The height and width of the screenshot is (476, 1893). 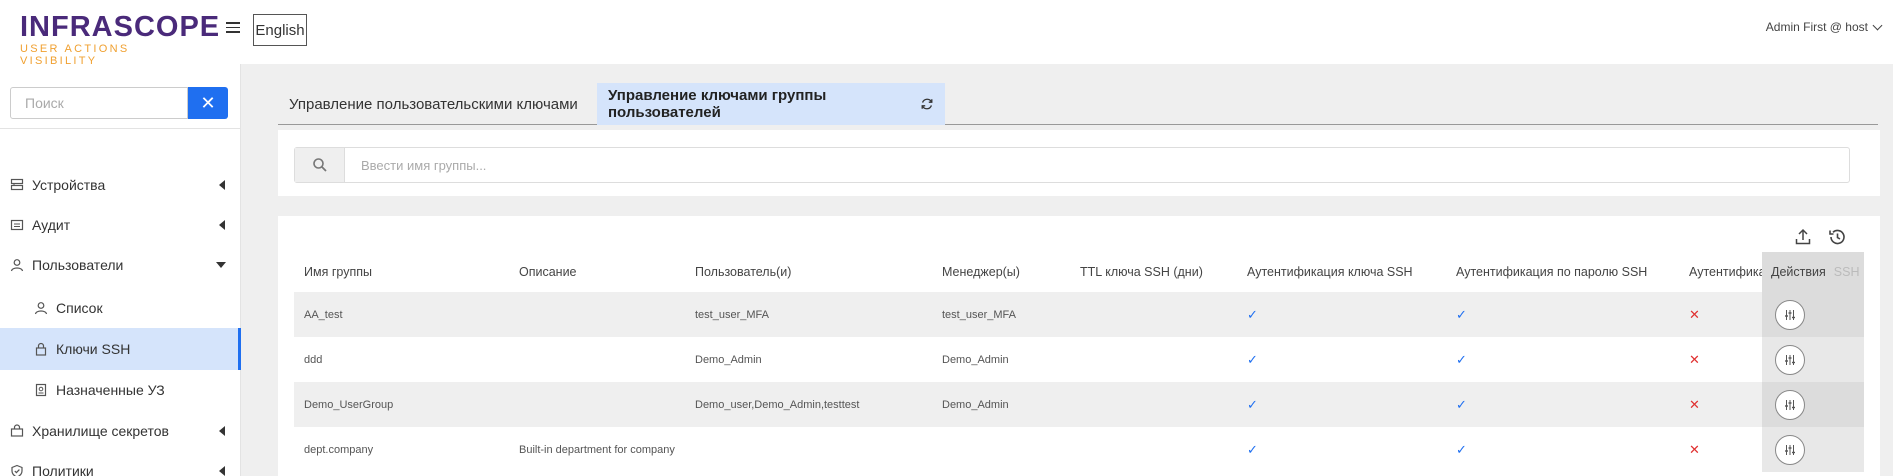 I want to click on sidebar-item-users-list: Список, so click(x=120, y=308).